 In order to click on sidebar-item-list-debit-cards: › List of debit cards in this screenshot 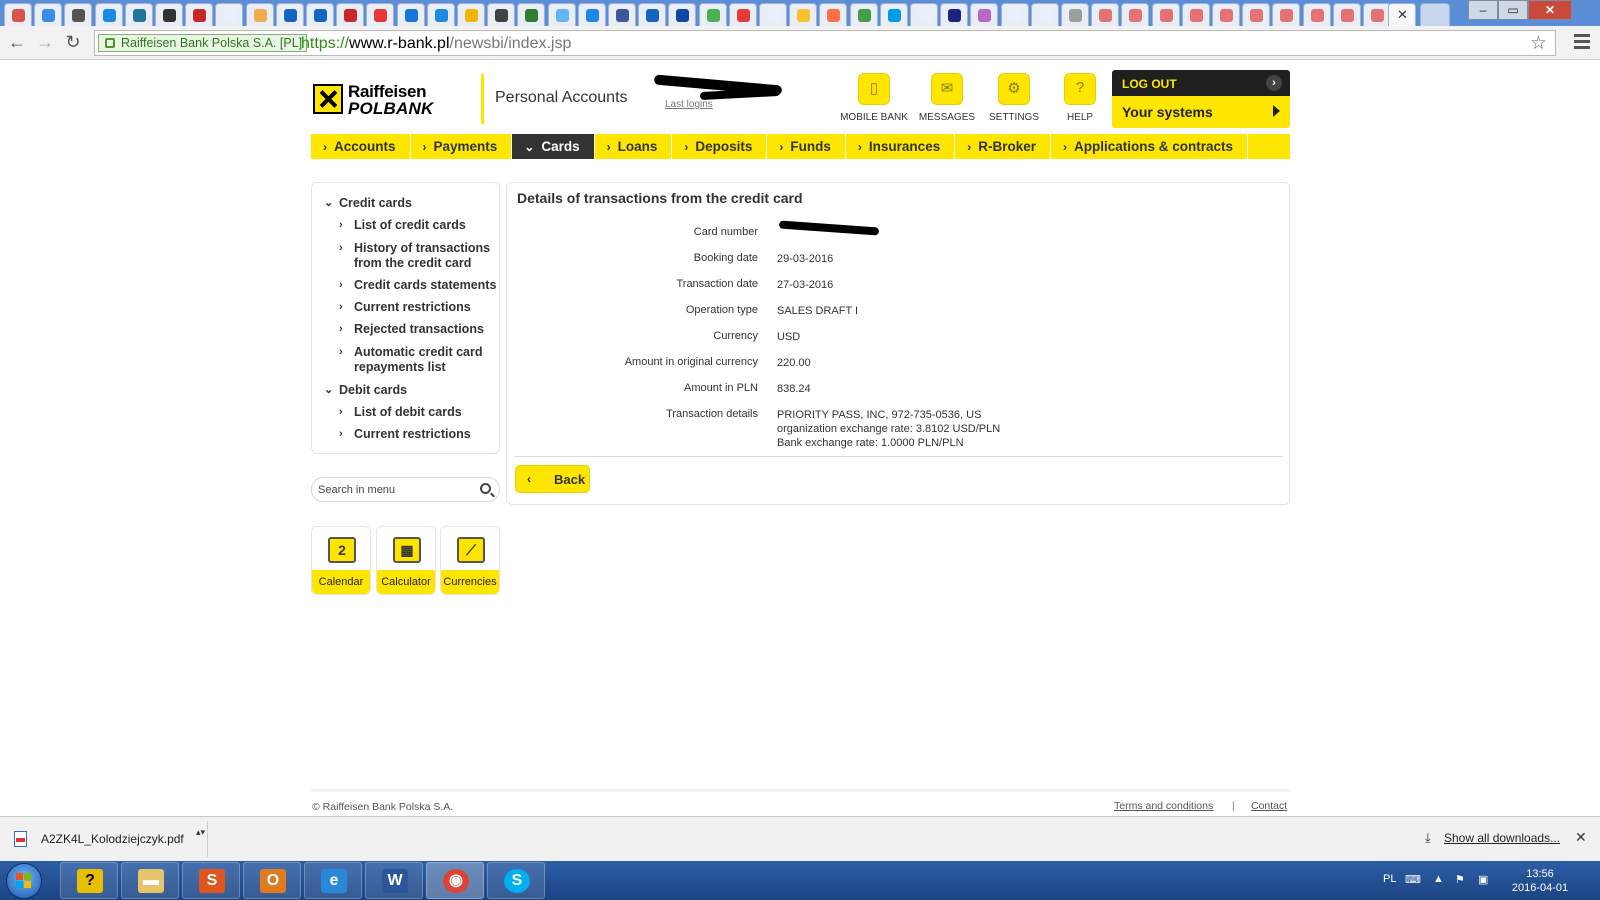, I will do `click(419, 412)`.